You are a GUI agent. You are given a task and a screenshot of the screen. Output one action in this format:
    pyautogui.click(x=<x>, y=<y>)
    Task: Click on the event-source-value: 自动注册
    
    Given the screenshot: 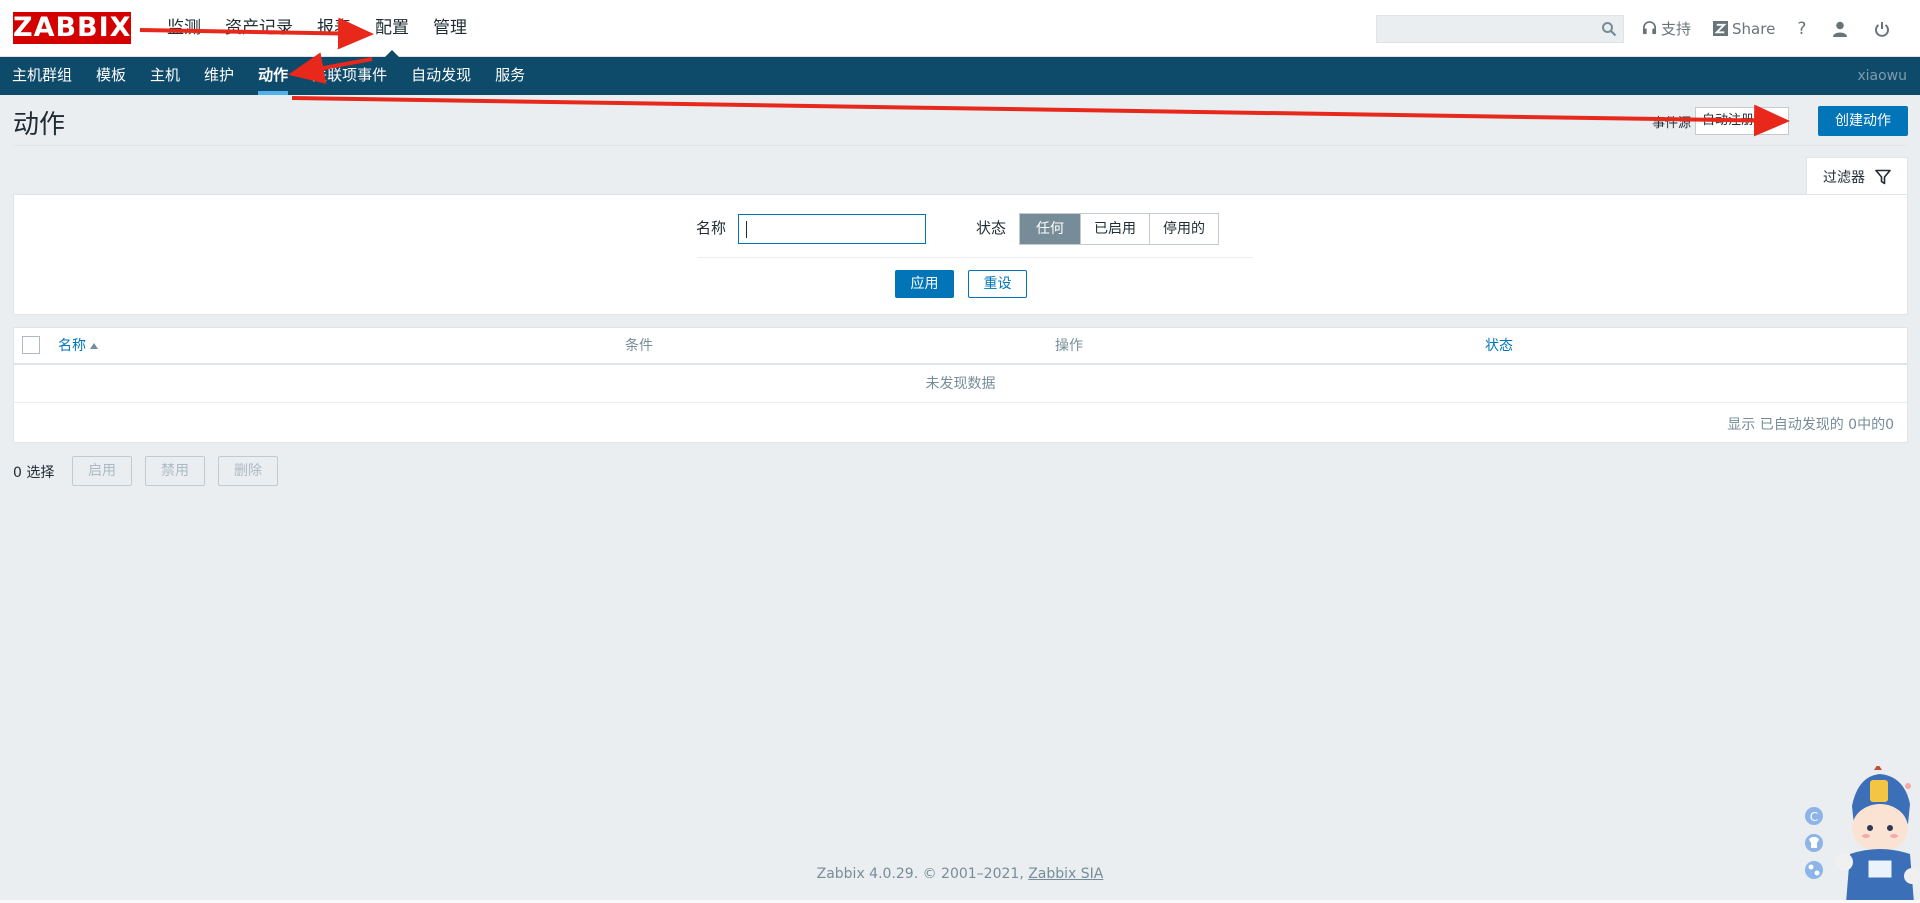 What is the action you would take?
    pyautogui.click(x=1728, y=120)
    